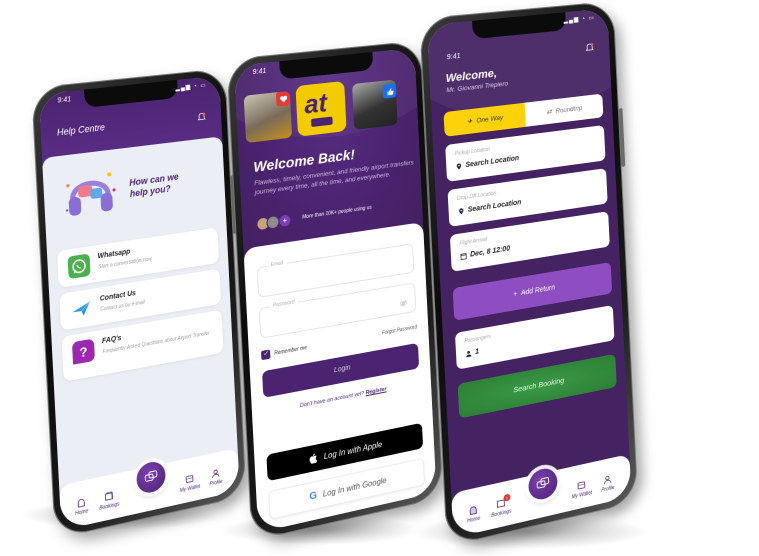  I want to click on field-label: Drop-Off Location, so click(476, 196).